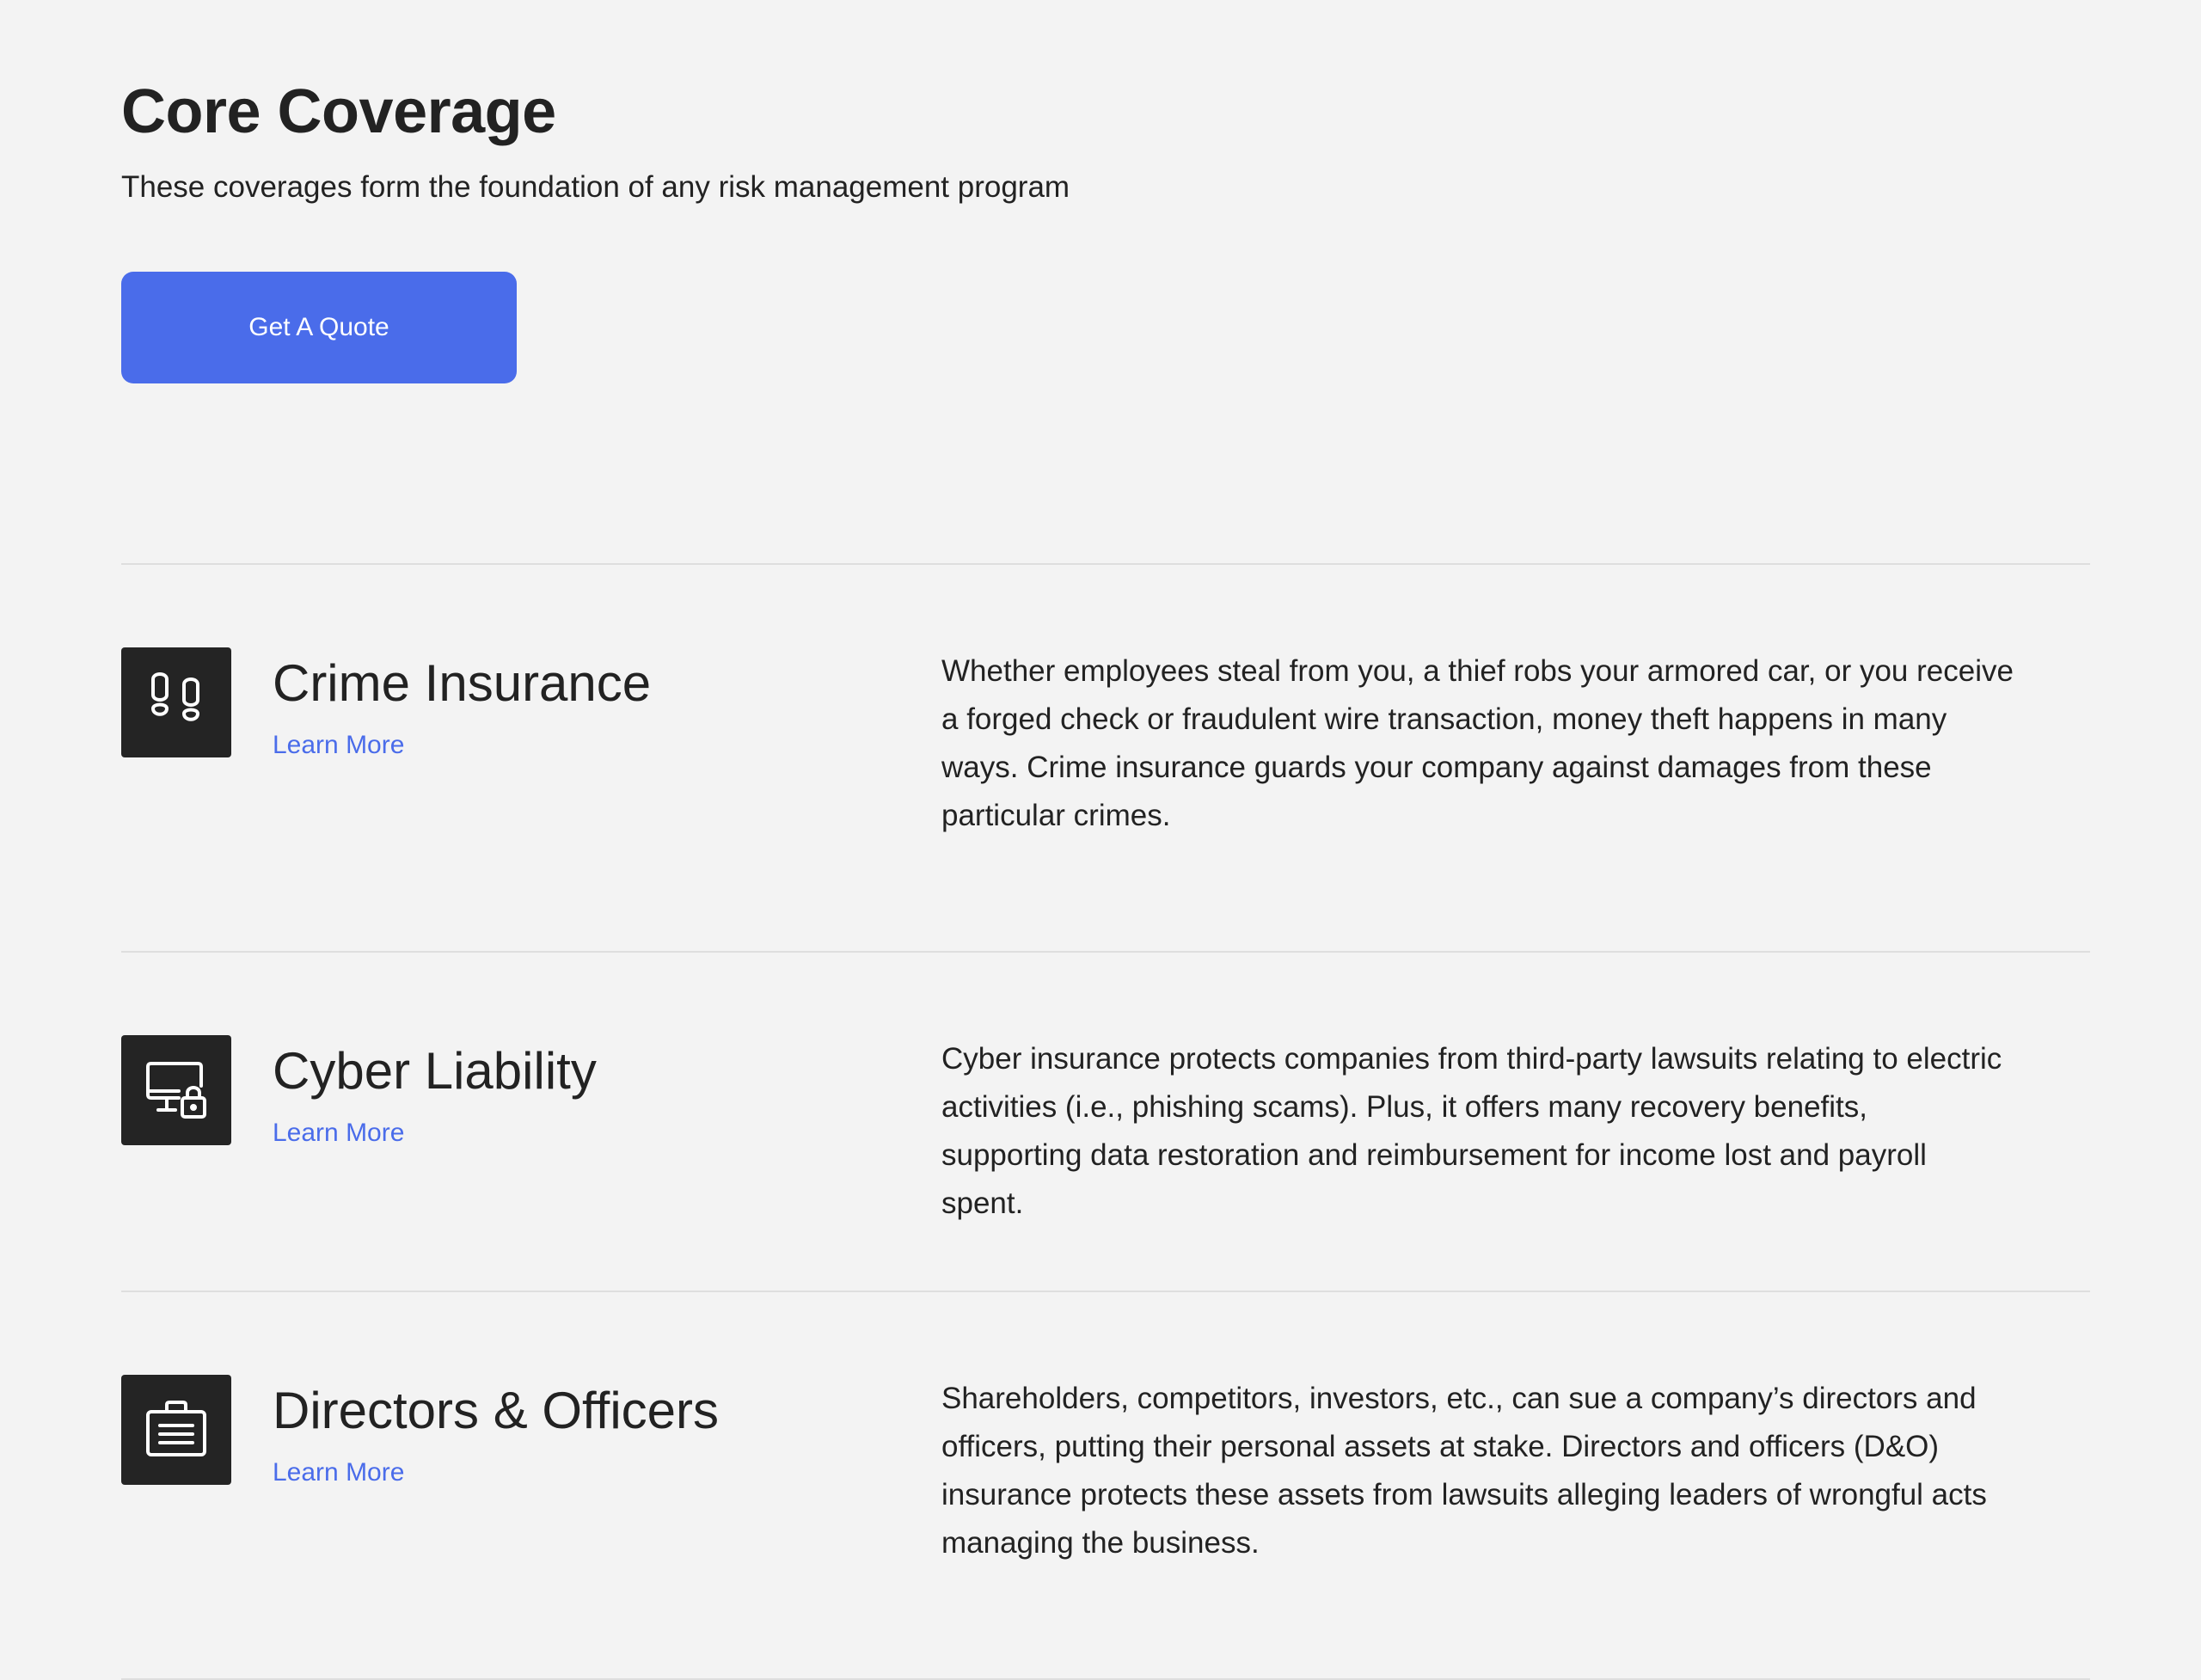 The height and width of the screenshot is (1680, 2201). I want to click on learn-more-link-cyber-liability: Learn More, so click(338, 1133).